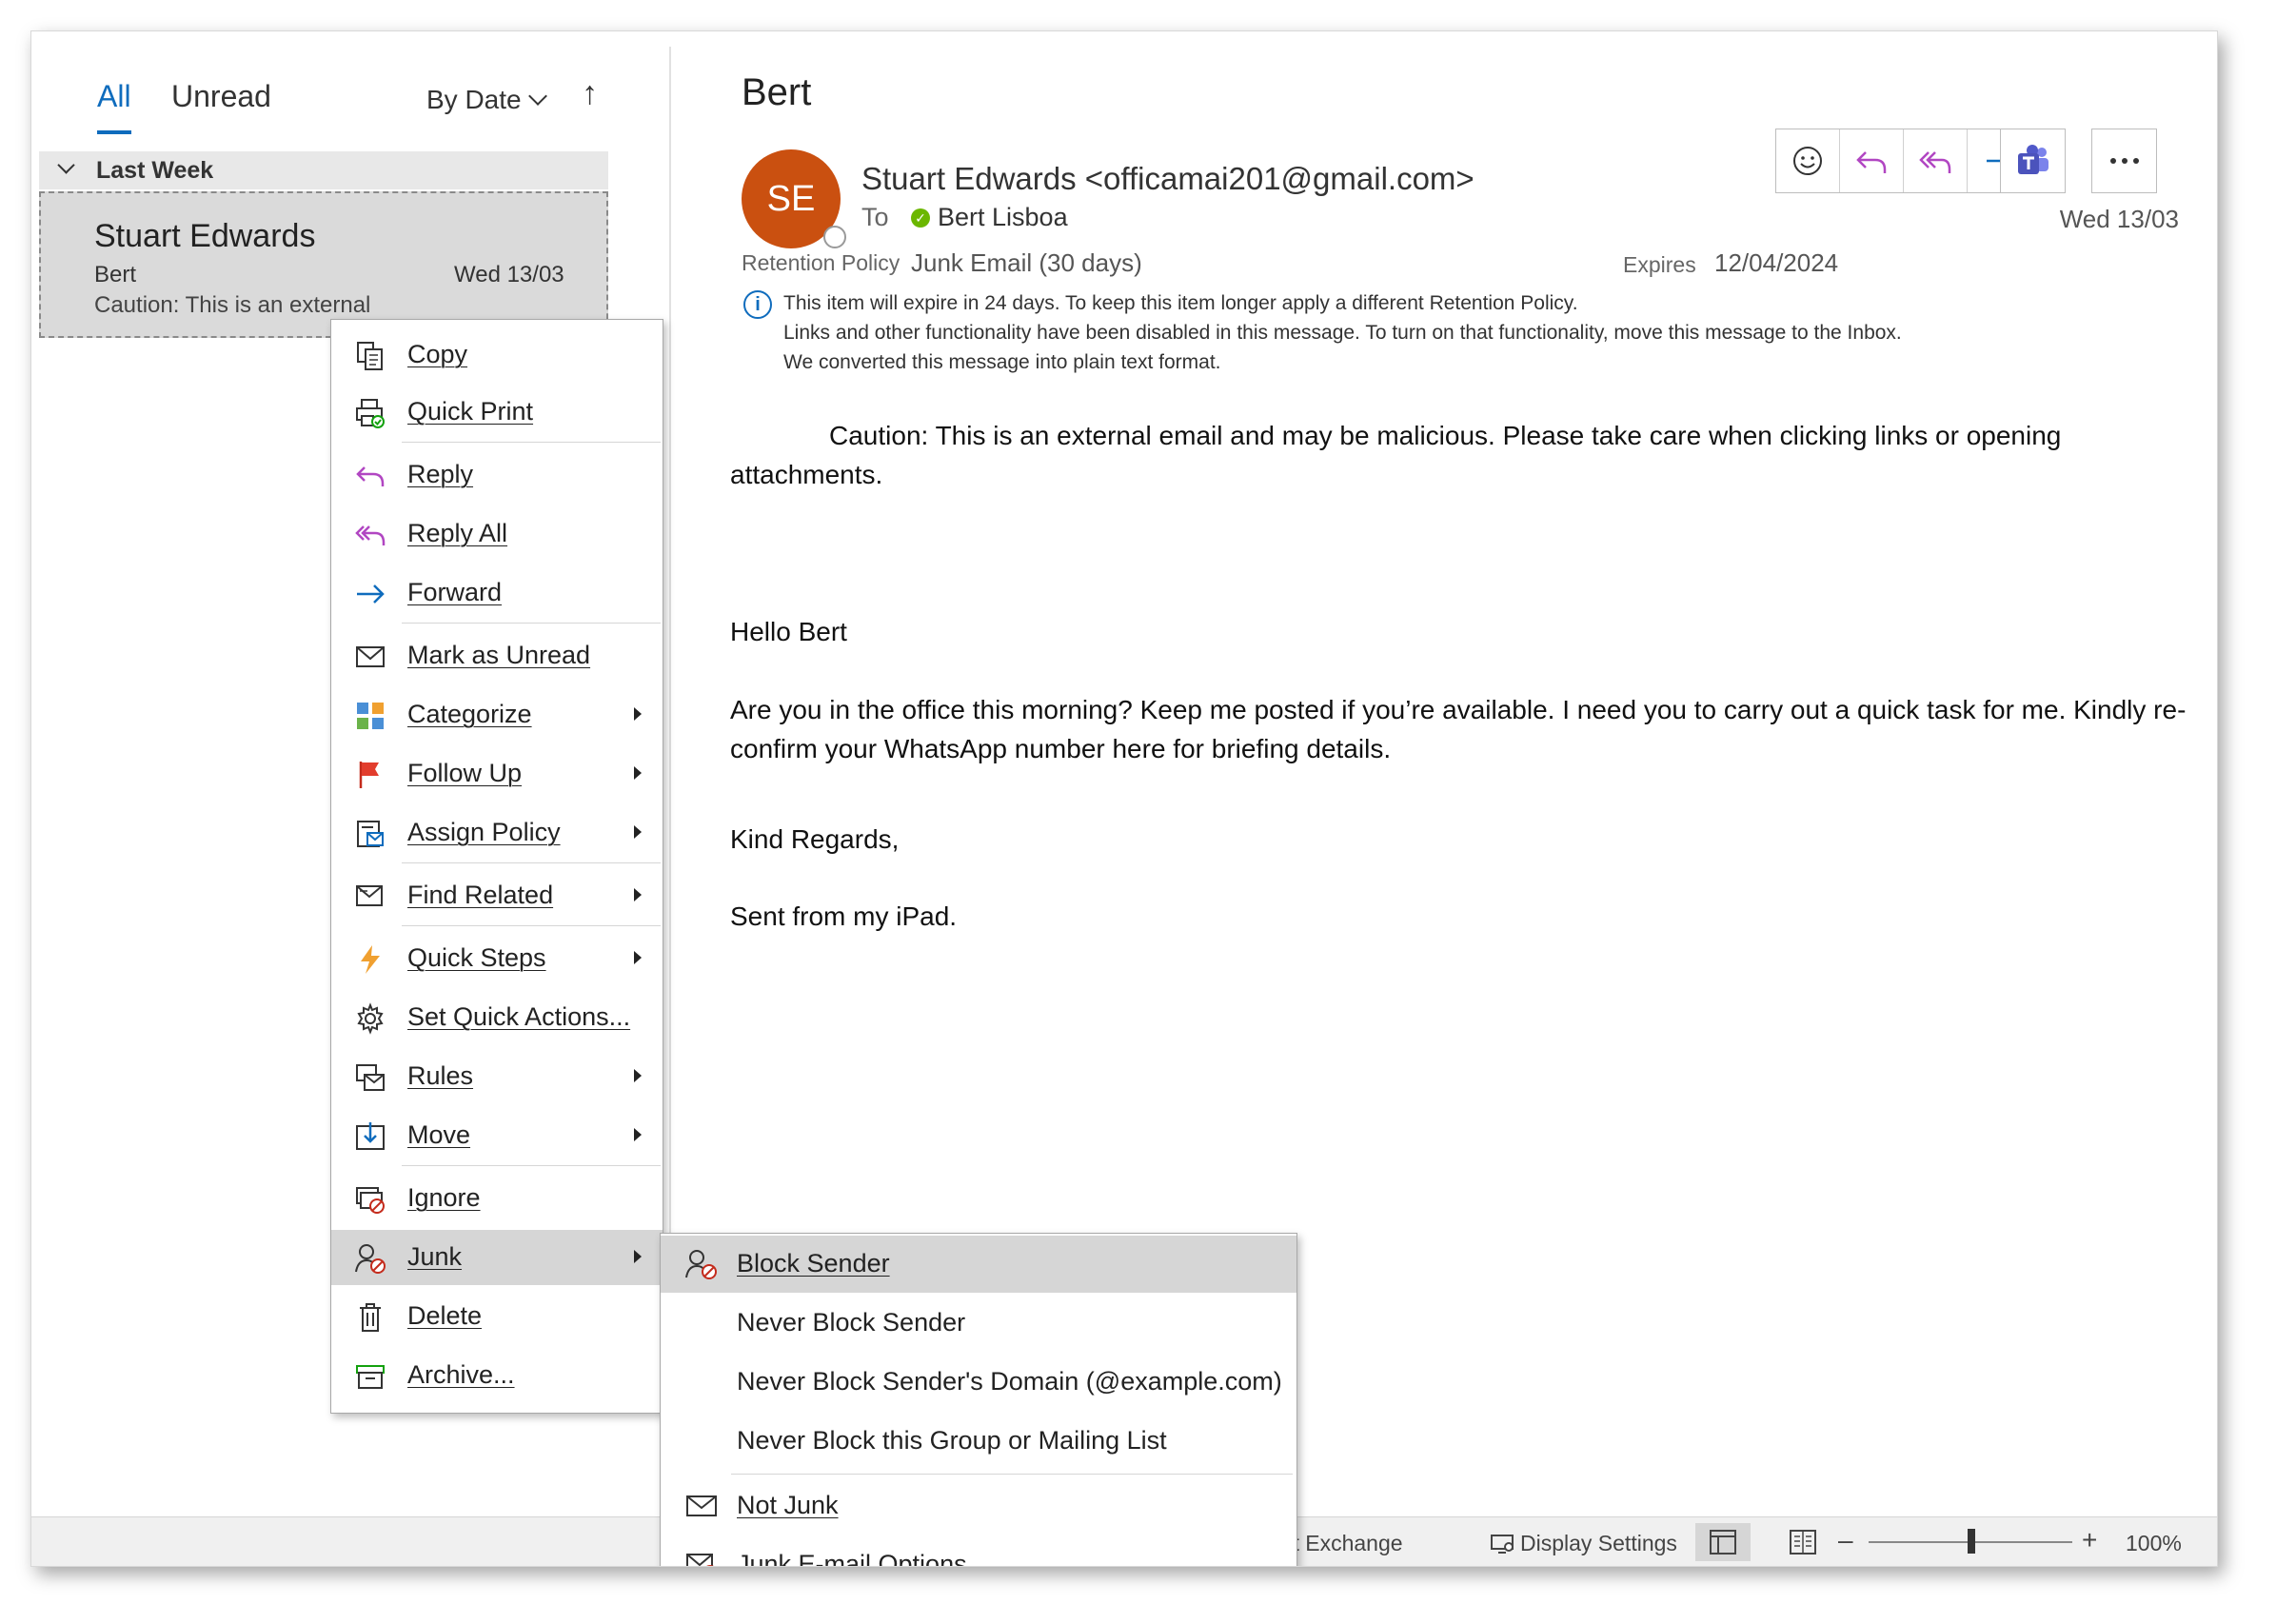 The width and height of the screenshot is (2276, 1624). I want to click on menu-item-quick-print: Quick Print, so click(497, 412).